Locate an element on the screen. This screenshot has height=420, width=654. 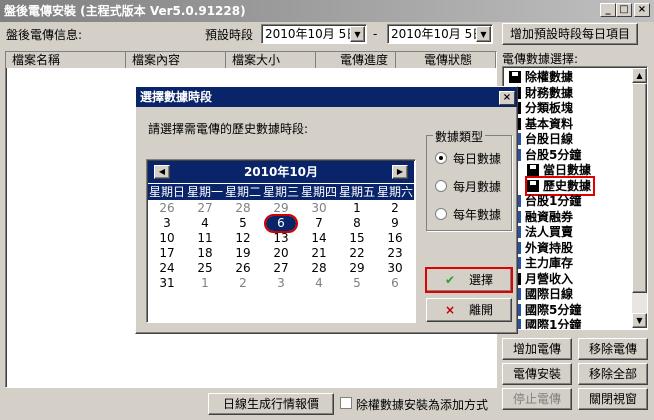
scroll-up-arrow-icon: ▲ is located at coordinates (639, 75).